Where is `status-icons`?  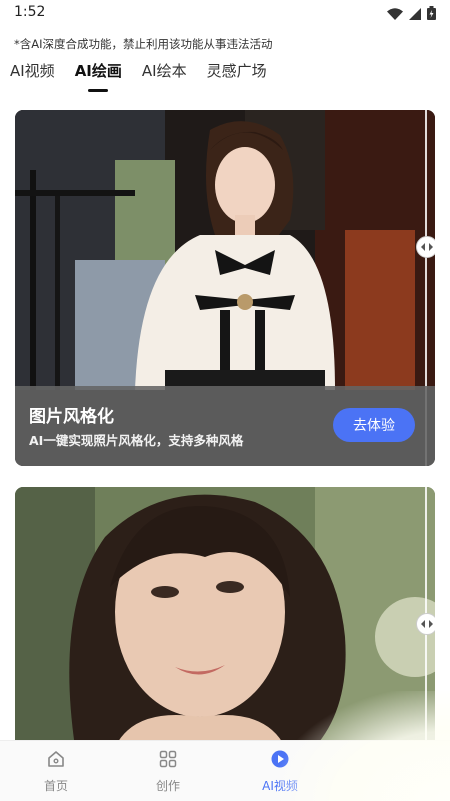 status-icons is located at coordinates (411, 14).